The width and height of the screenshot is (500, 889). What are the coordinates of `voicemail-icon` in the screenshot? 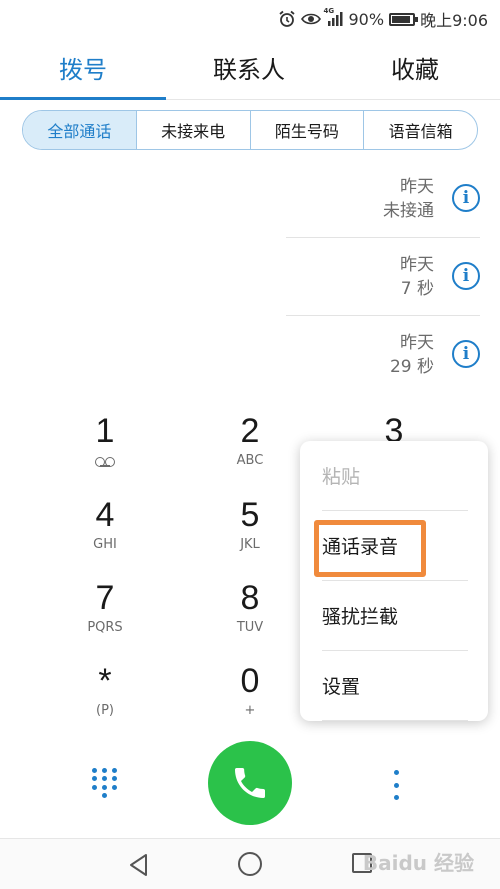 It's located at (105, 462).